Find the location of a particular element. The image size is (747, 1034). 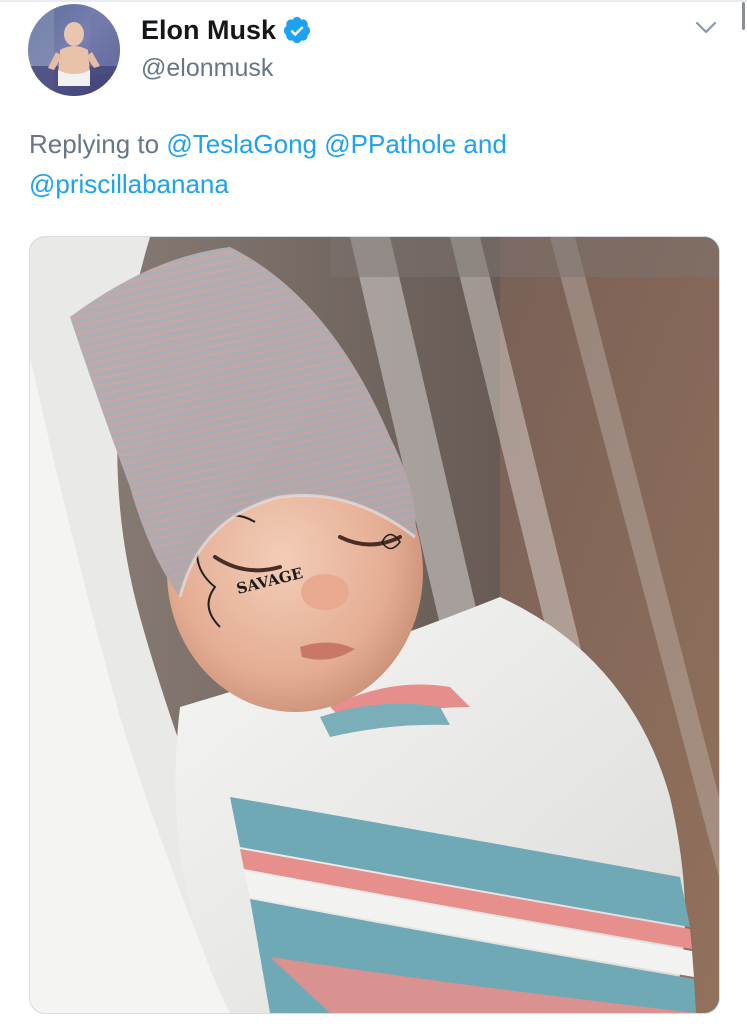

divider is located at coordinates (373, 1).